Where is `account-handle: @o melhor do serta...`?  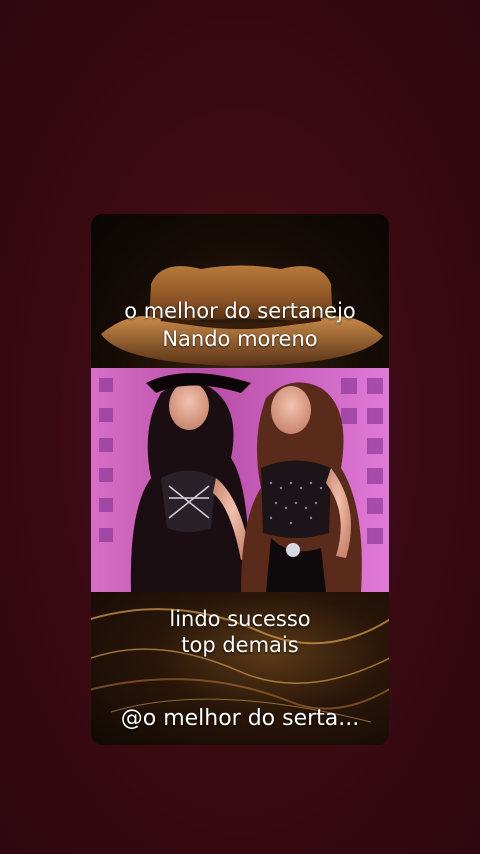
account-handle: @o melhor do serta... is located at coordinates (240, 719).